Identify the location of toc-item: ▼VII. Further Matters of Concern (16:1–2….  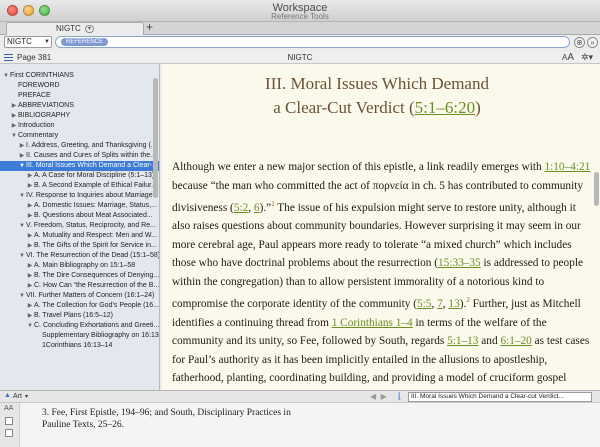
(79, 296).